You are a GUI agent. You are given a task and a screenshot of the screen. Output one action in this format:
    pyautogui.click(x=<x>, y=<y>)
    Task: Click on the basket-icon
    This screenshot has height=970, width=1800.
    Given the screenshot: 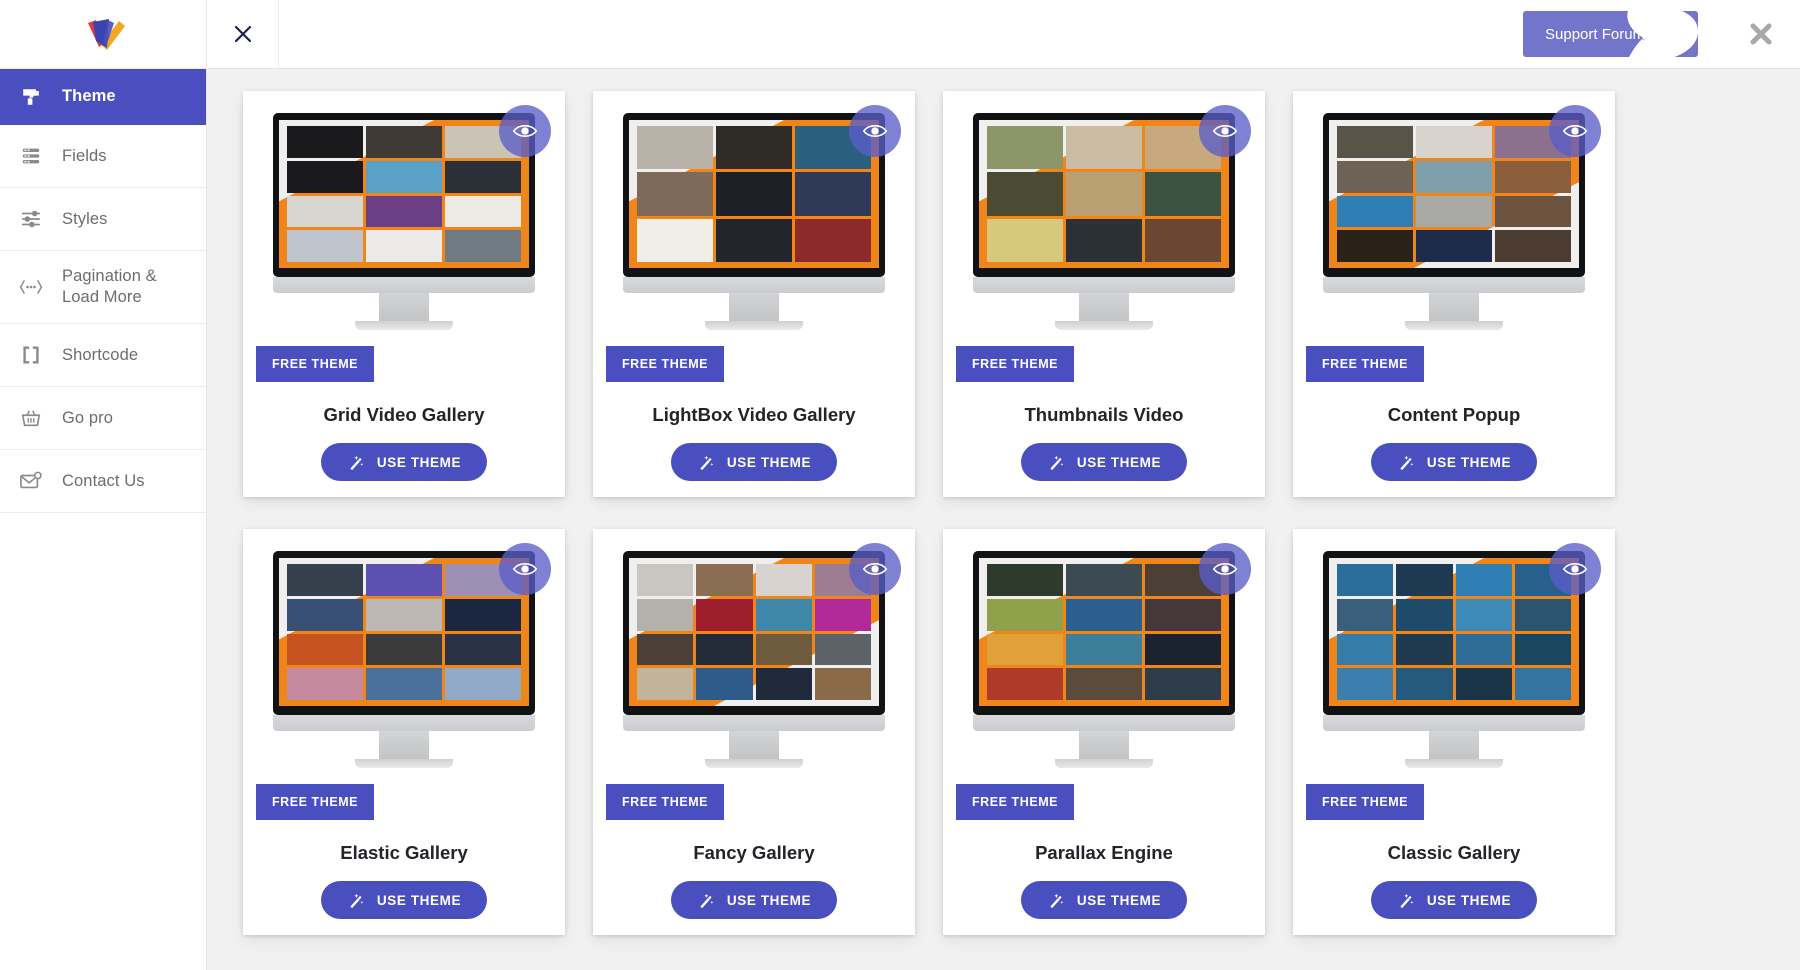 What is the action you would take?
    pyautogui.click(x=31, y=418)
    